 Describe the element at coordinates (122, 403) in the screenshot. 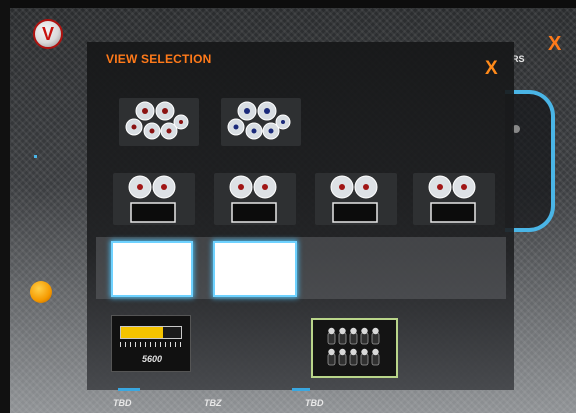

I see `bottom-label-1: TBD` at that location.